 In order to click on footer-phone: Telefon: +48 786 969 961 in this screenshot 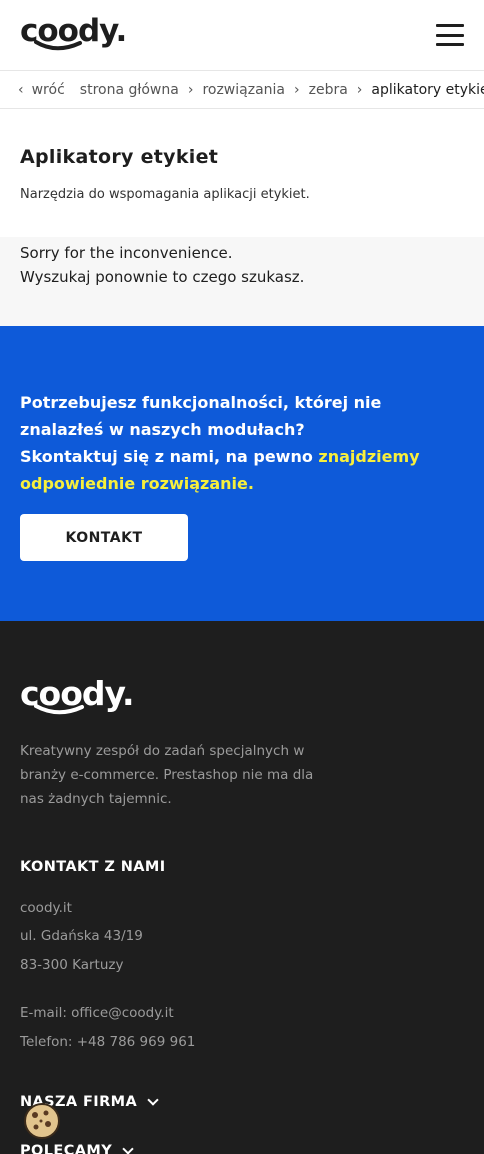, I will do `click(107, 1042)`.